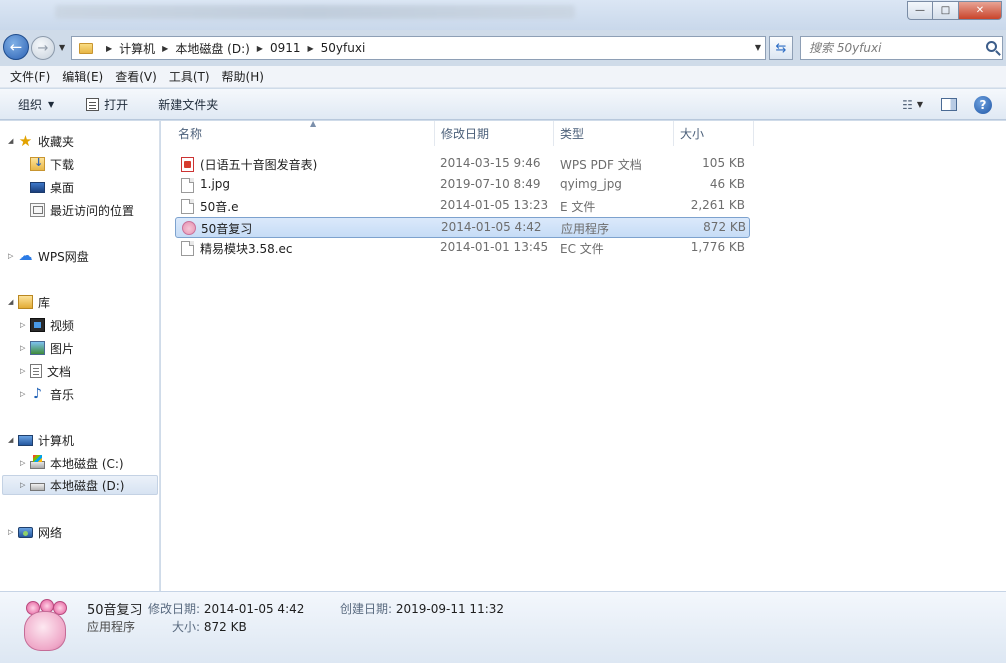 This screenshot has width=1006, height=663. I want to click on sidebar-item-label: 本地磁盘 (C:), so click(87, 463).